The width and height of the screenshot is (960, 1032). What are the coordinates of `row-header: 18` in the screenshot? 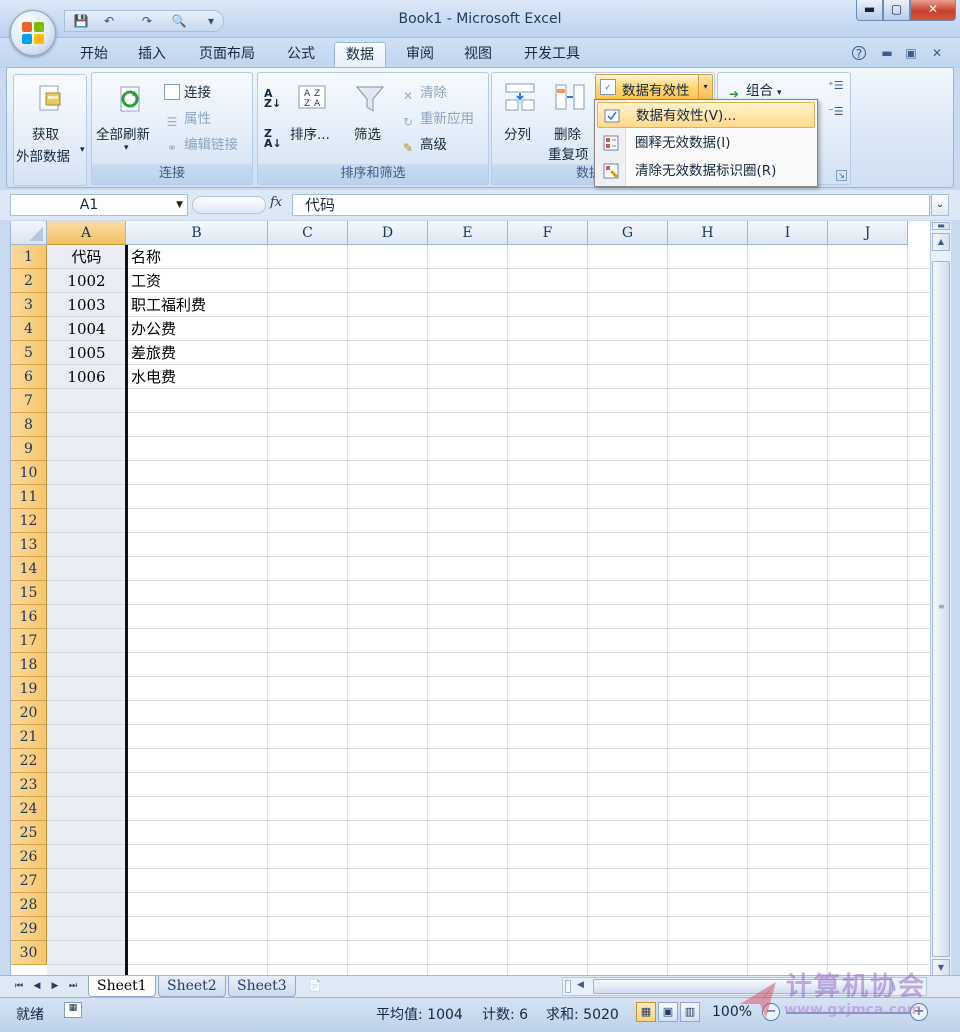 It's located at (29, 665).